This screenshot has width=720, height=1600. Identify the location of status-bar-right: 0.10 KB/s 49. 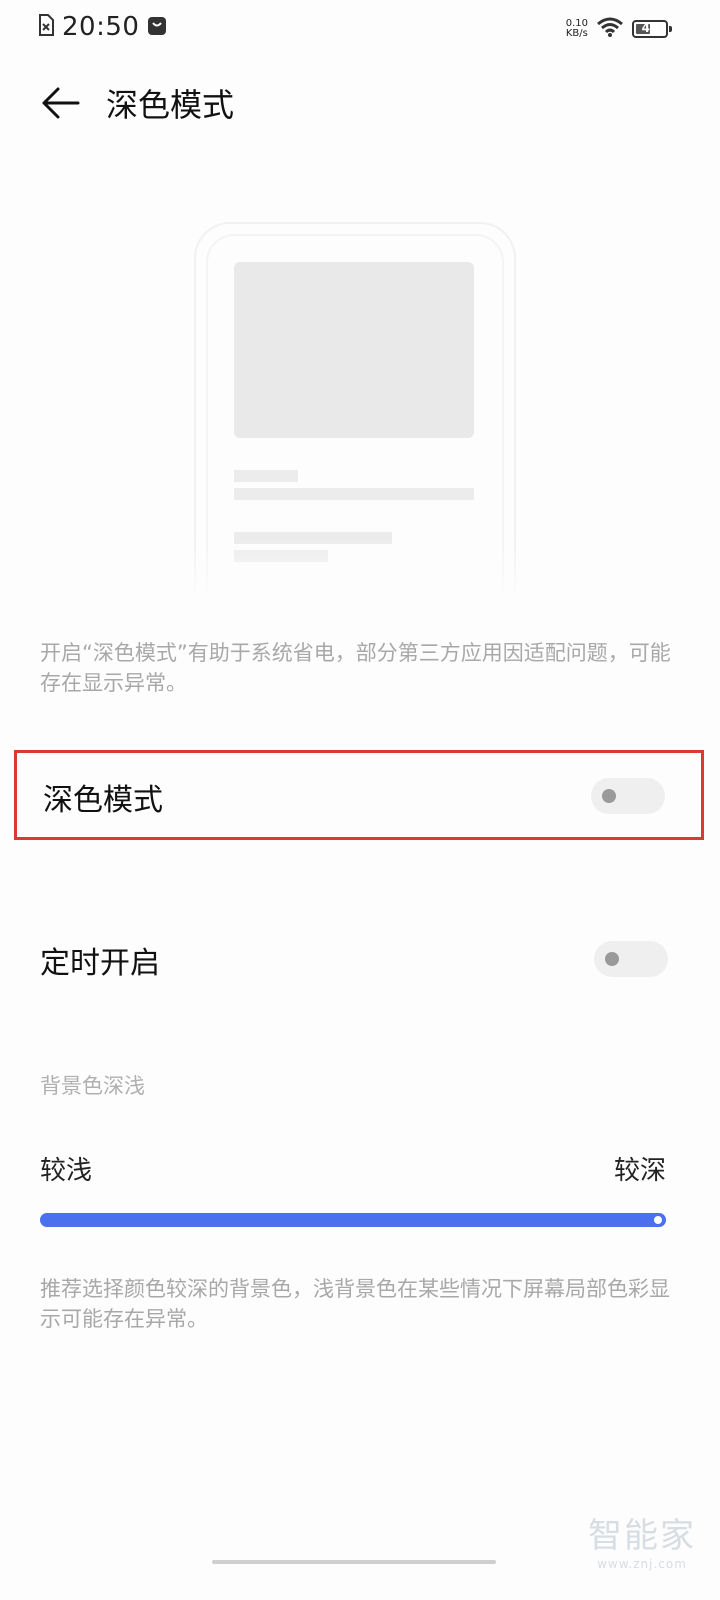
(619, 29).